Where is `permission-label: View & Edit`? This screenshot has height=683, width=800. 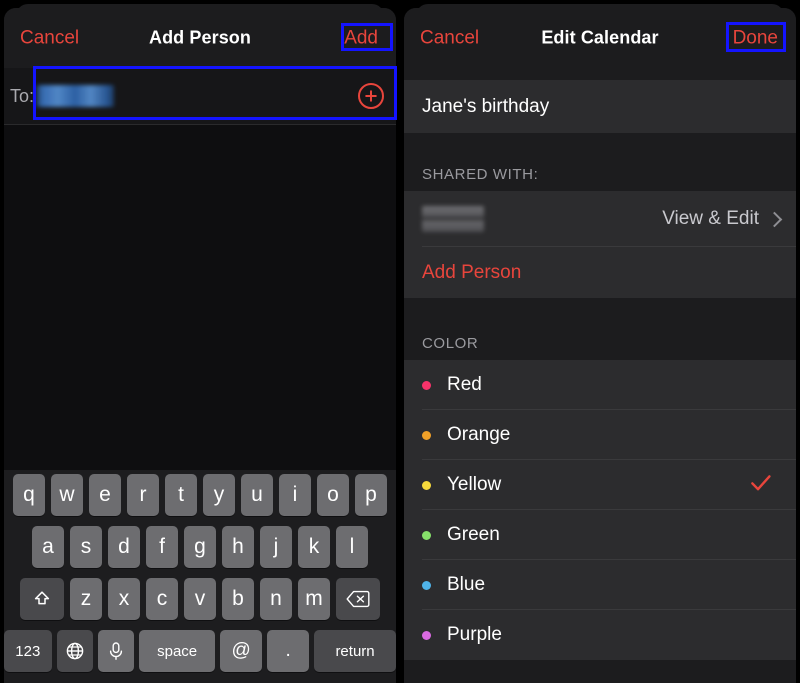
permission-label: View & Edit is located at coordinates (710, 218).